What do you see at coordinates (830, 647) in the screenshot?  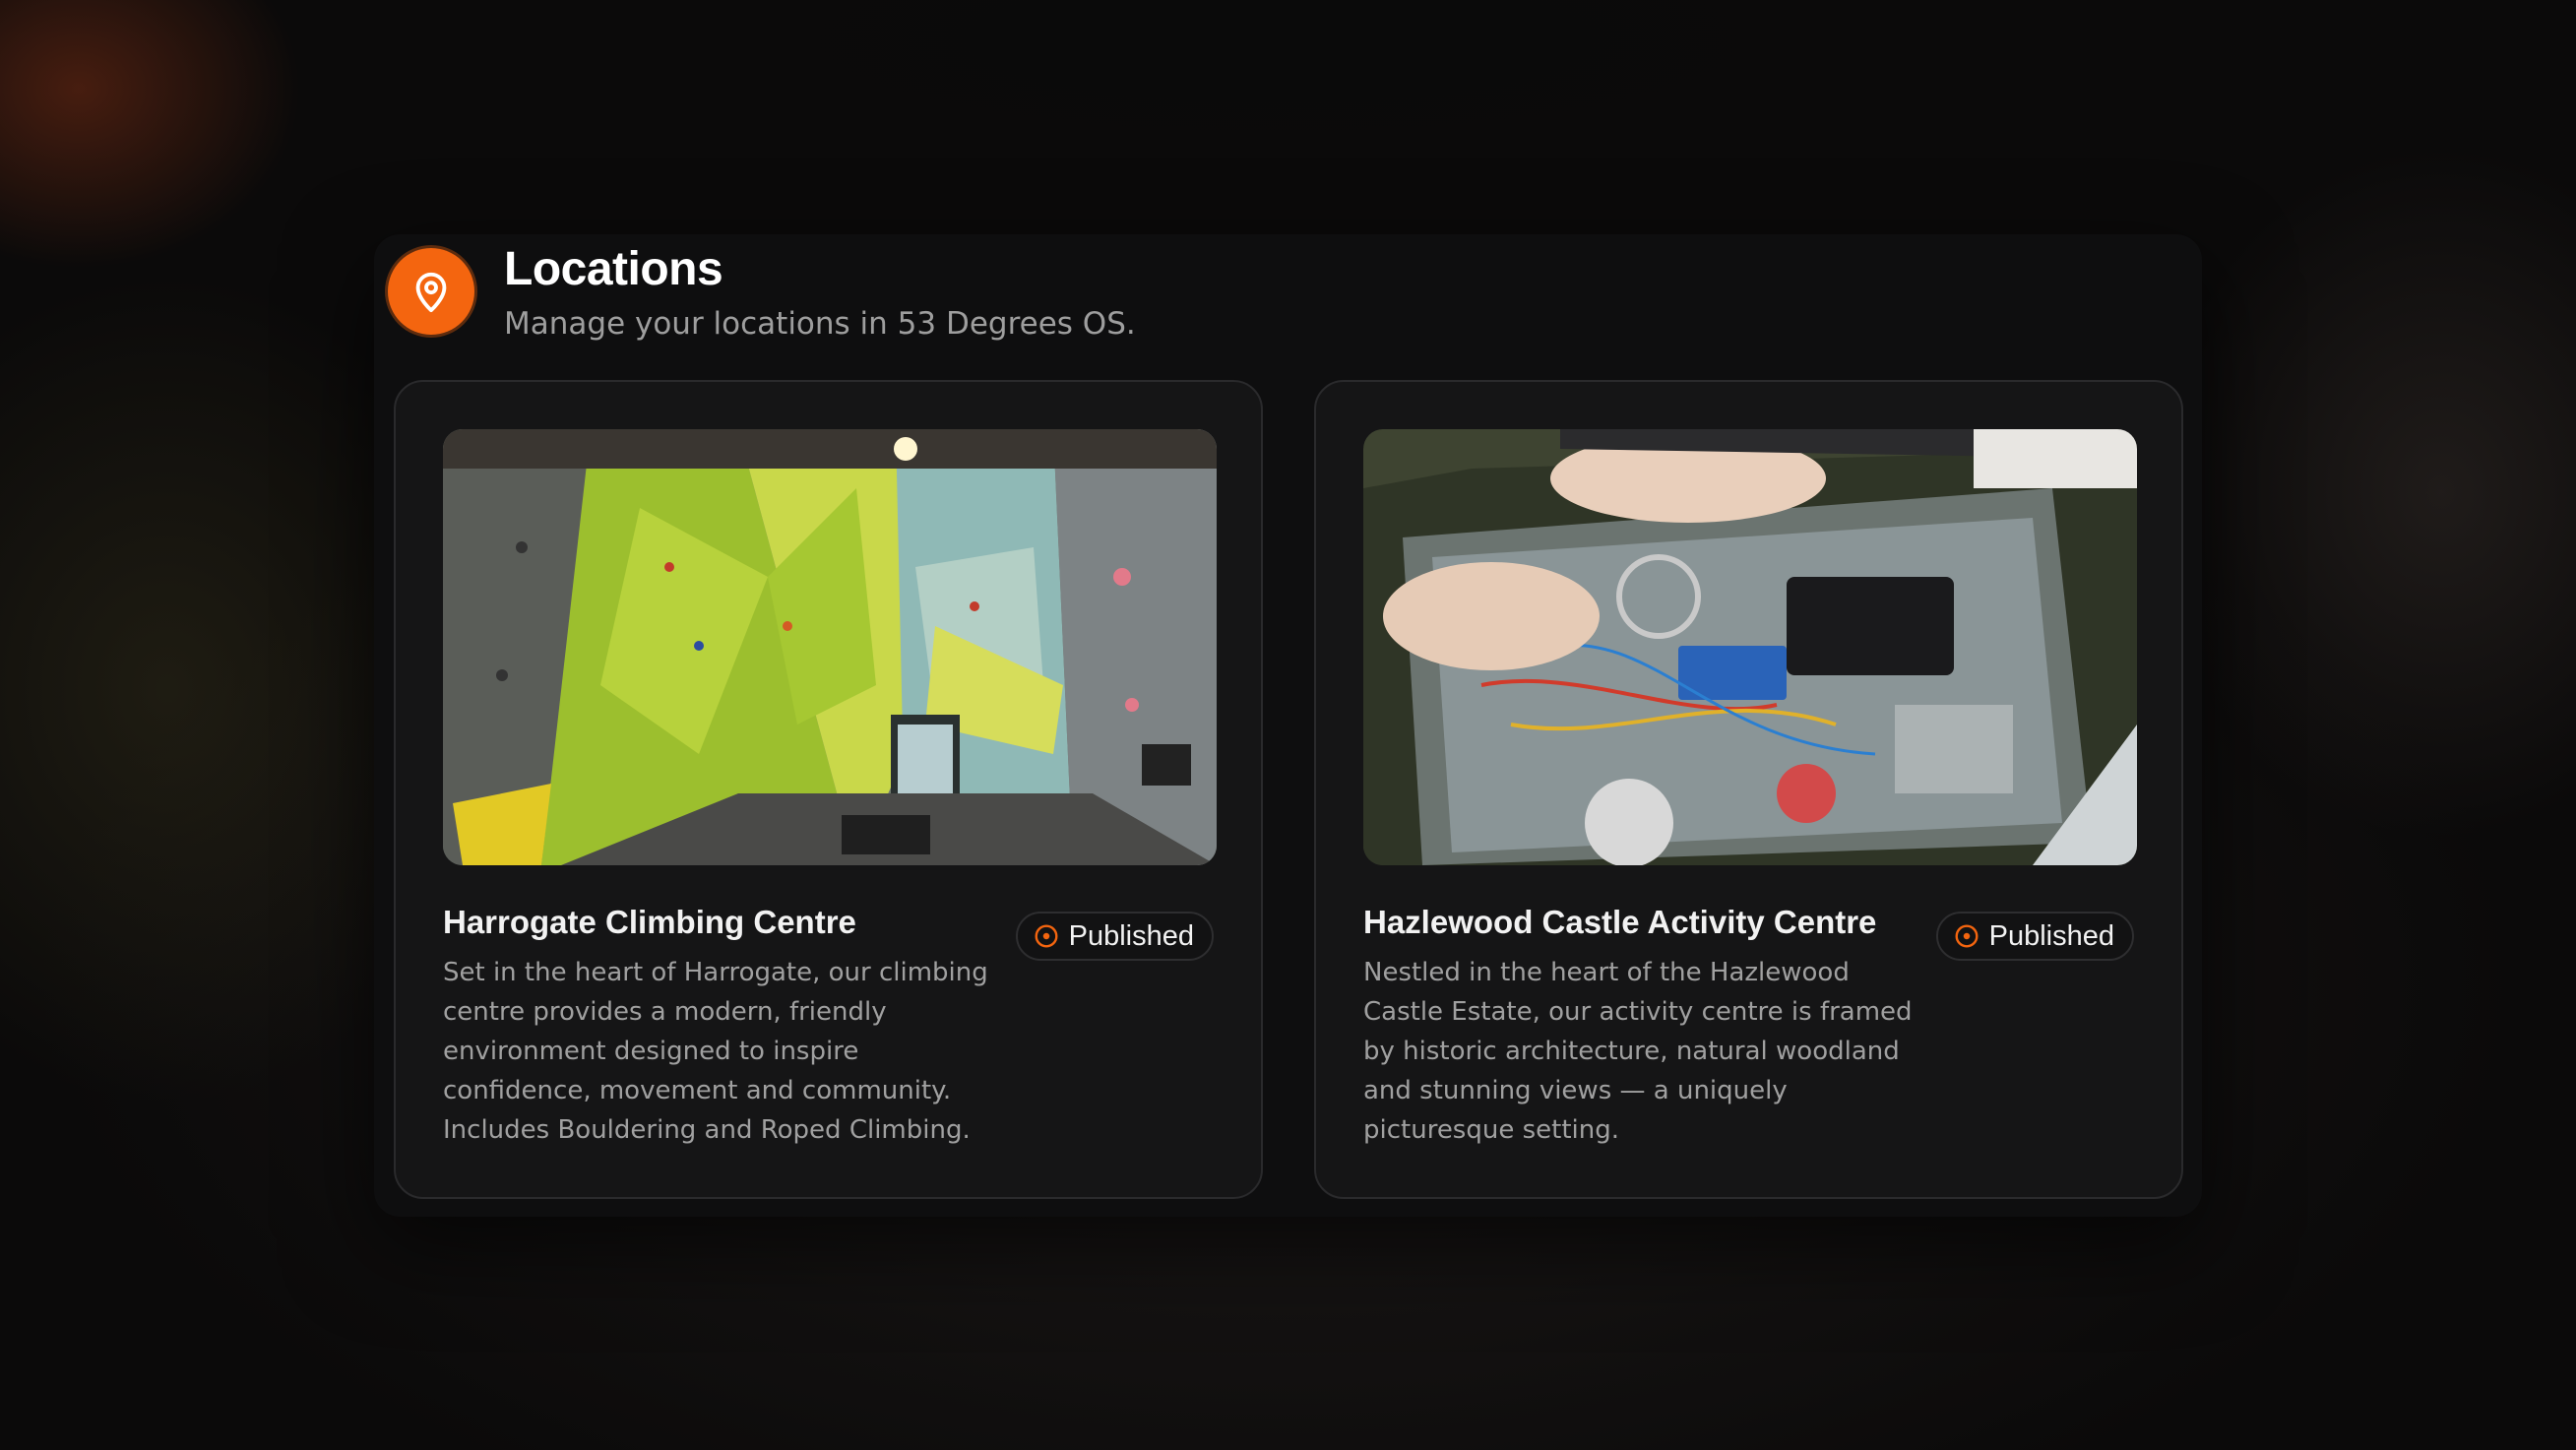 I see `climbing-wall-photo` at bounding box center [830, 647].